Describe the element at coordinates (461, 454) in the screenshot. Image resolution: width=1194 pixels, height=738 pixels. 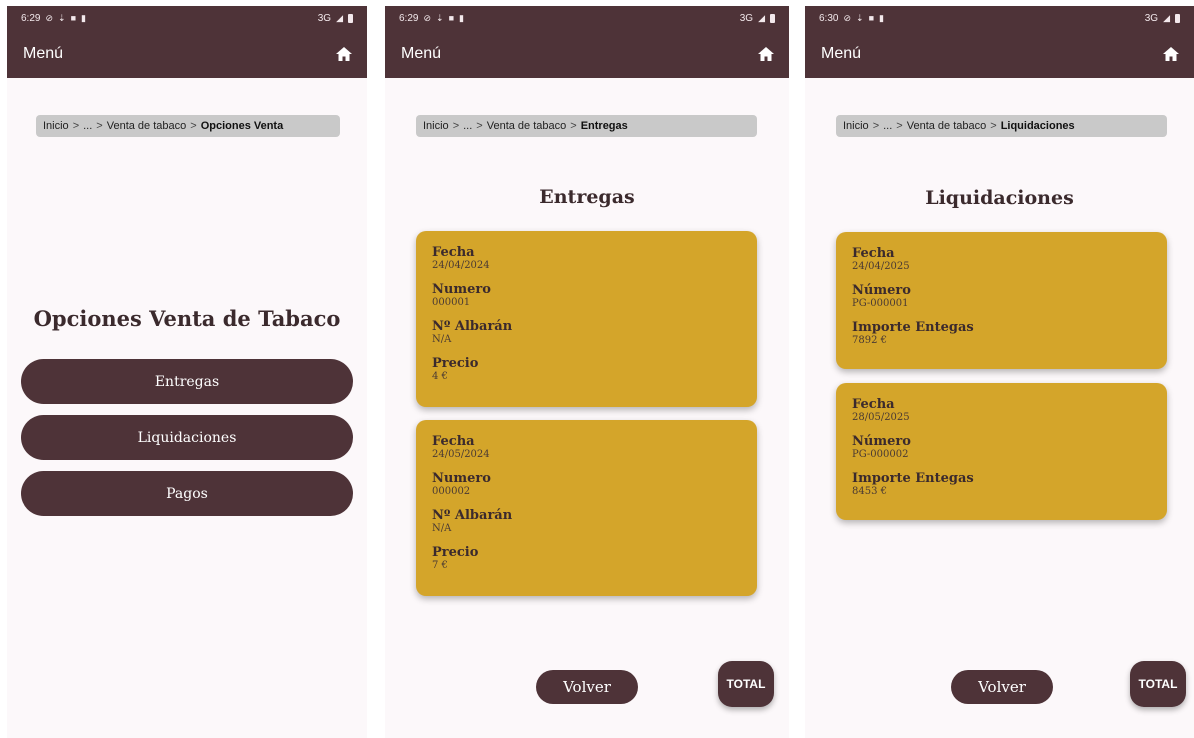
I see `field-value: 24/05/2024` at that location.